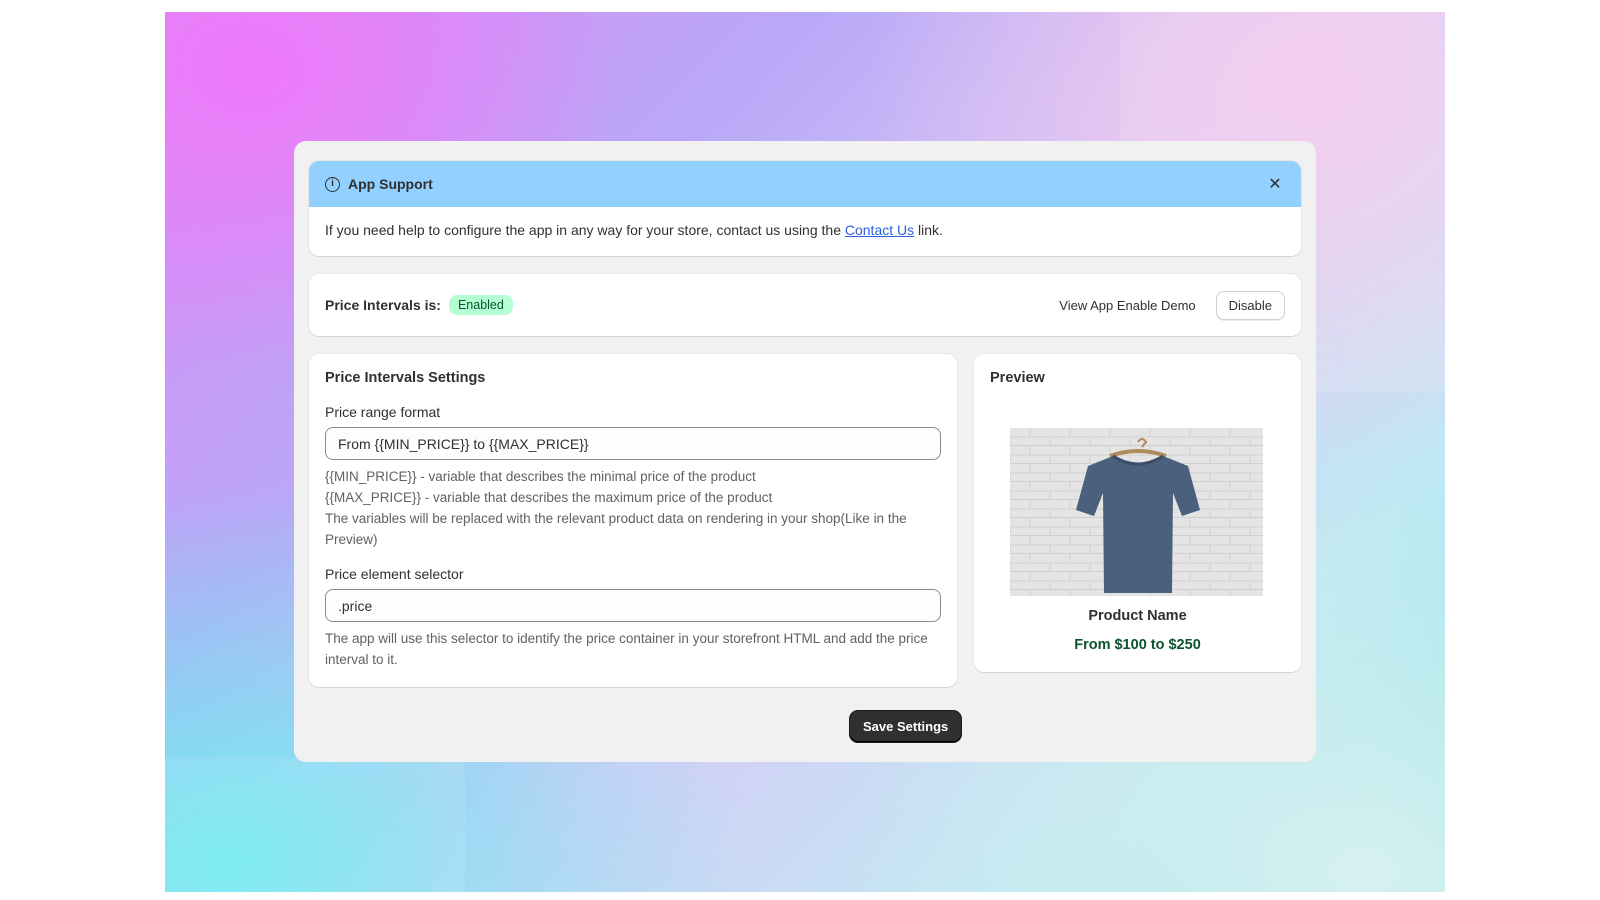  I want to click on disable-button: Disable, so click(1250, 305).